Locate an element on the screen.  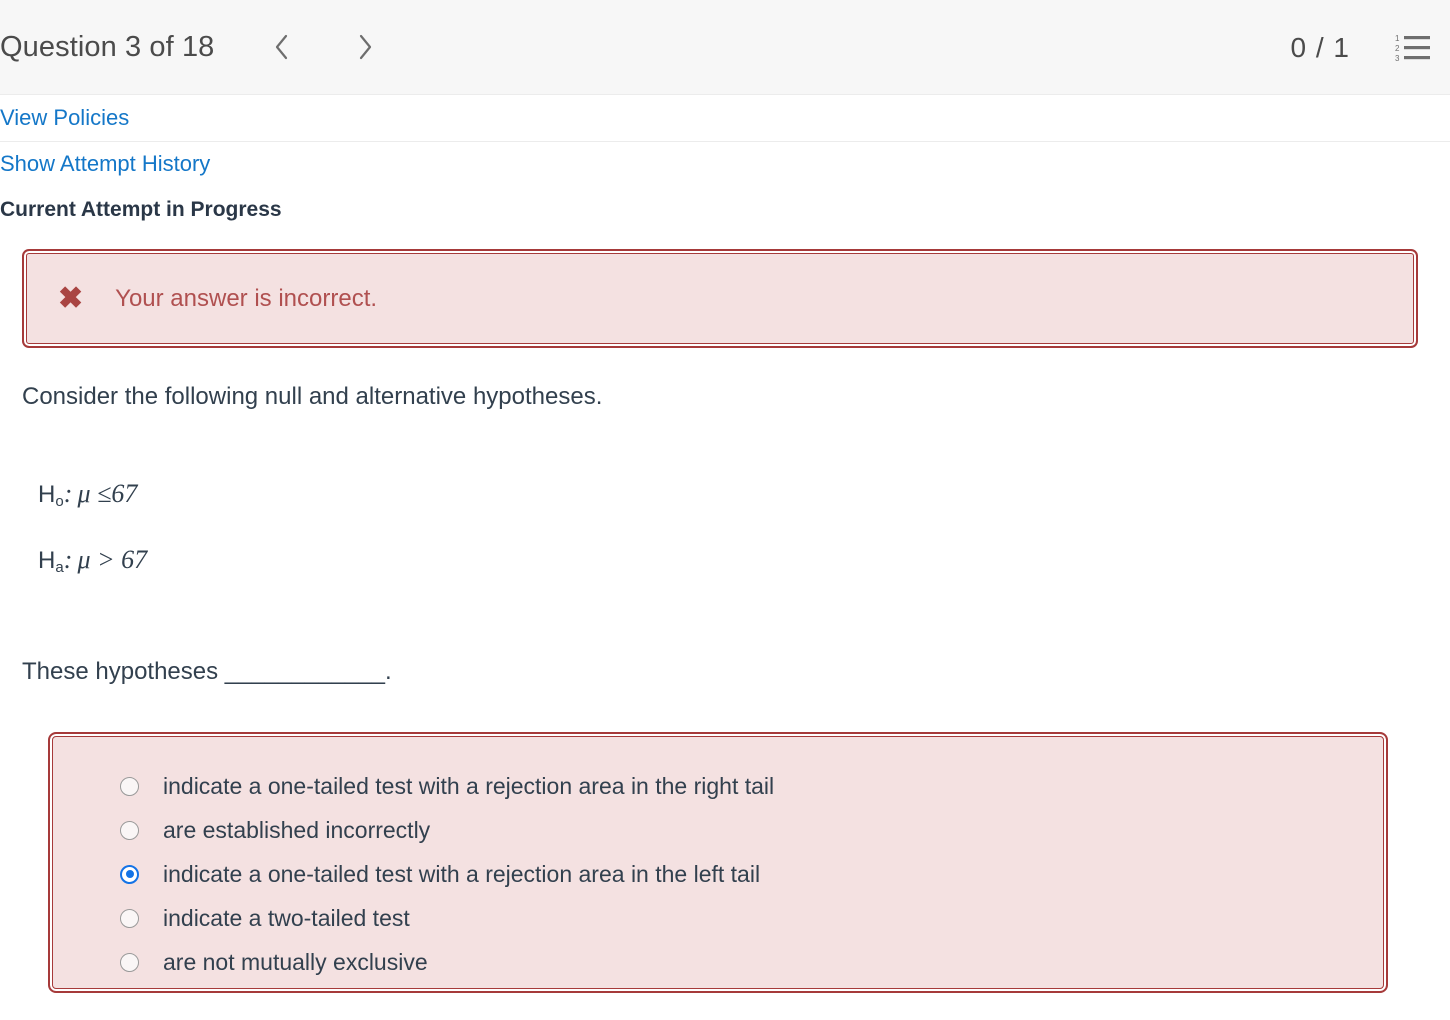
question-header-left: Question 3 of 18 is located at coordinates (194, 47).